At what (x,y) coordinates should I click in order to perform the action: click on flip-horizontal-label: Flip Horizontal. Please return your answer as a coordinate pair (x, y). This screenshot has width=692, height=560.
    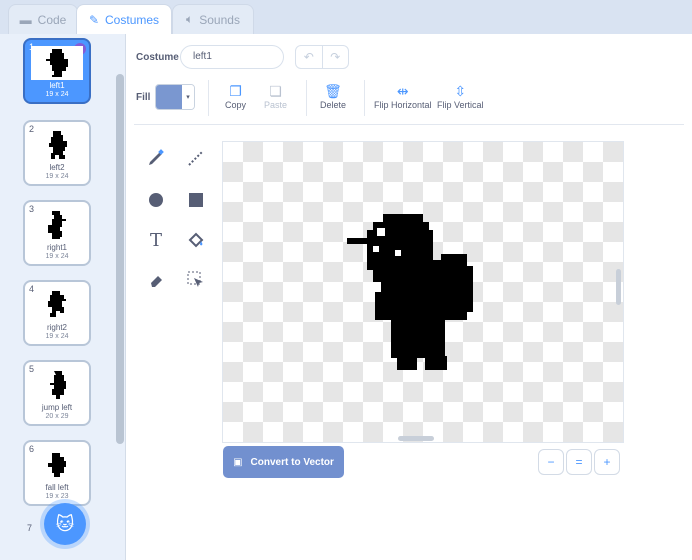
    Looking at the image, I should click on (403, 105).